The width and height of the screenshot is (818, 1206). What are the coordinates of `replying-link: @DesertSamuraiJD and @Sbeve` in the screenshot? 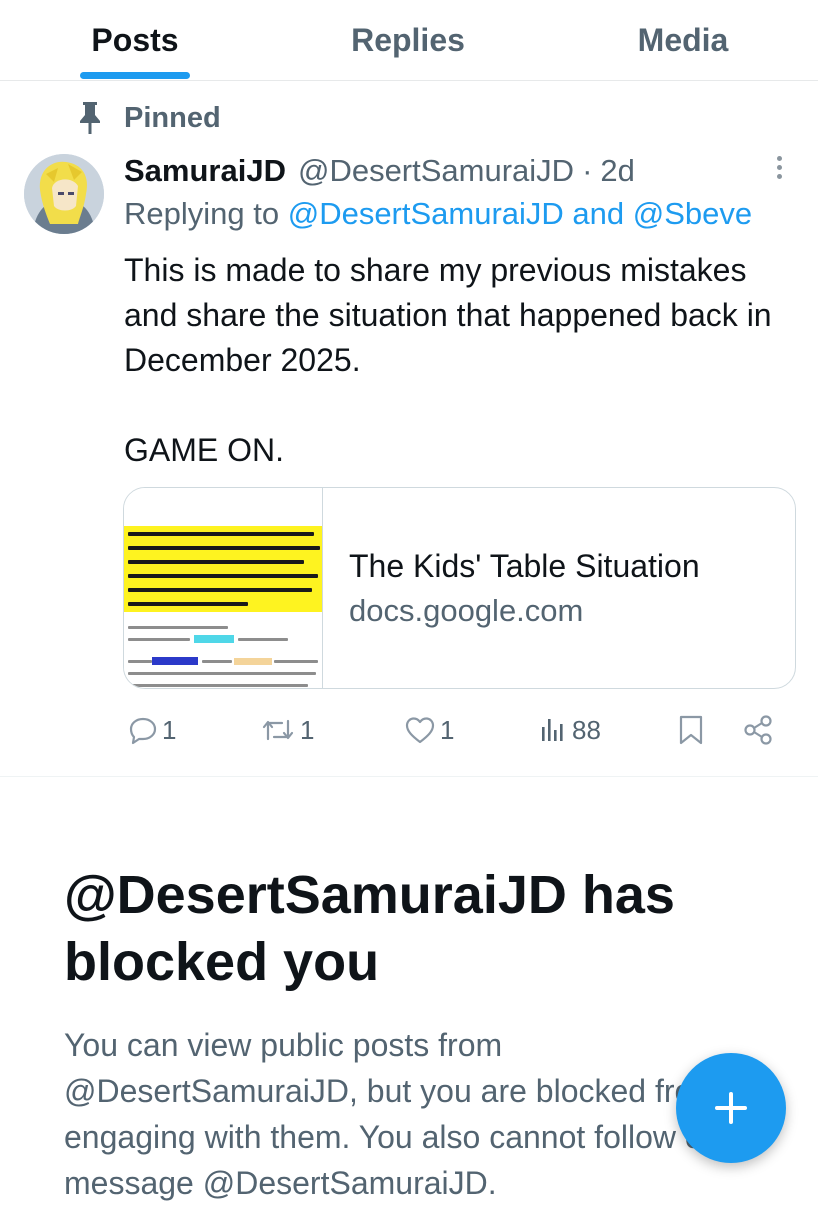 It's located at (520, 213).